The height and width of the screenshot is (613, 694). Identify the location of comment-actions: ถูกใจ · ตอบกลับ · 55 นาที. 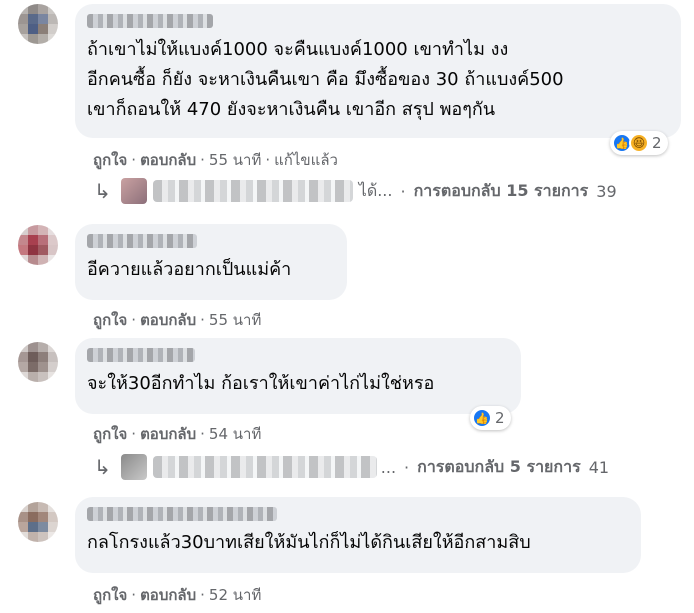
(177, 320).